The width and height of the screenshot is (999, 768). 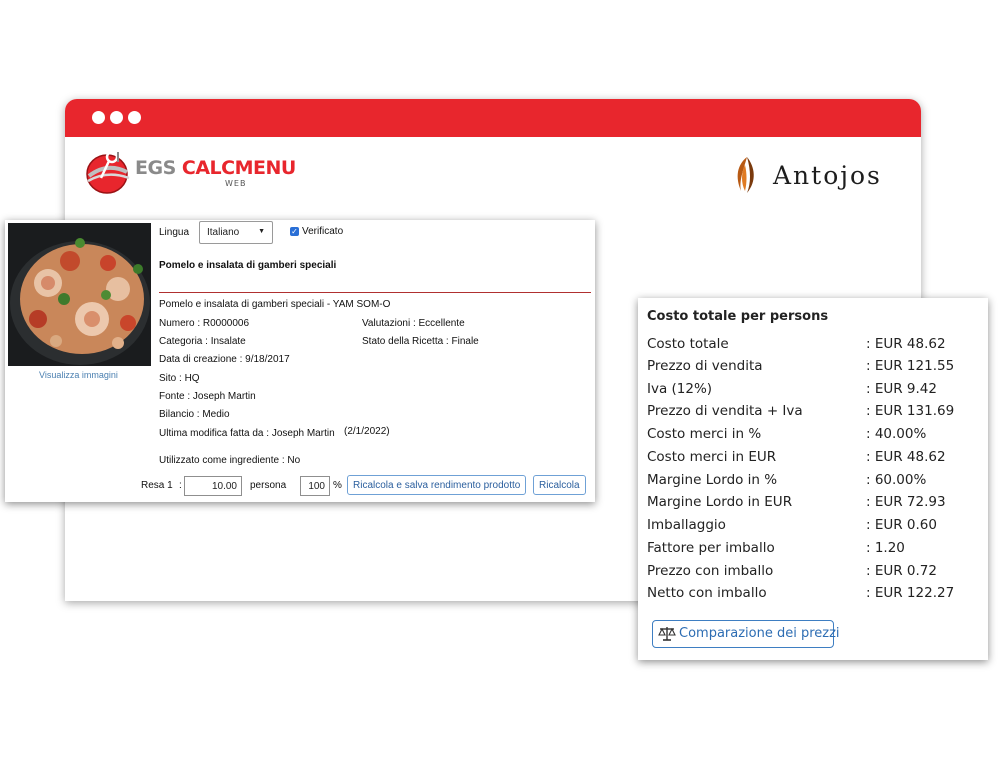 What do you see at coordinates (720, 502) in the screenshot?
I see `cost-row-label: Margine Lordo in EUR` at bounding box center [720, 502].